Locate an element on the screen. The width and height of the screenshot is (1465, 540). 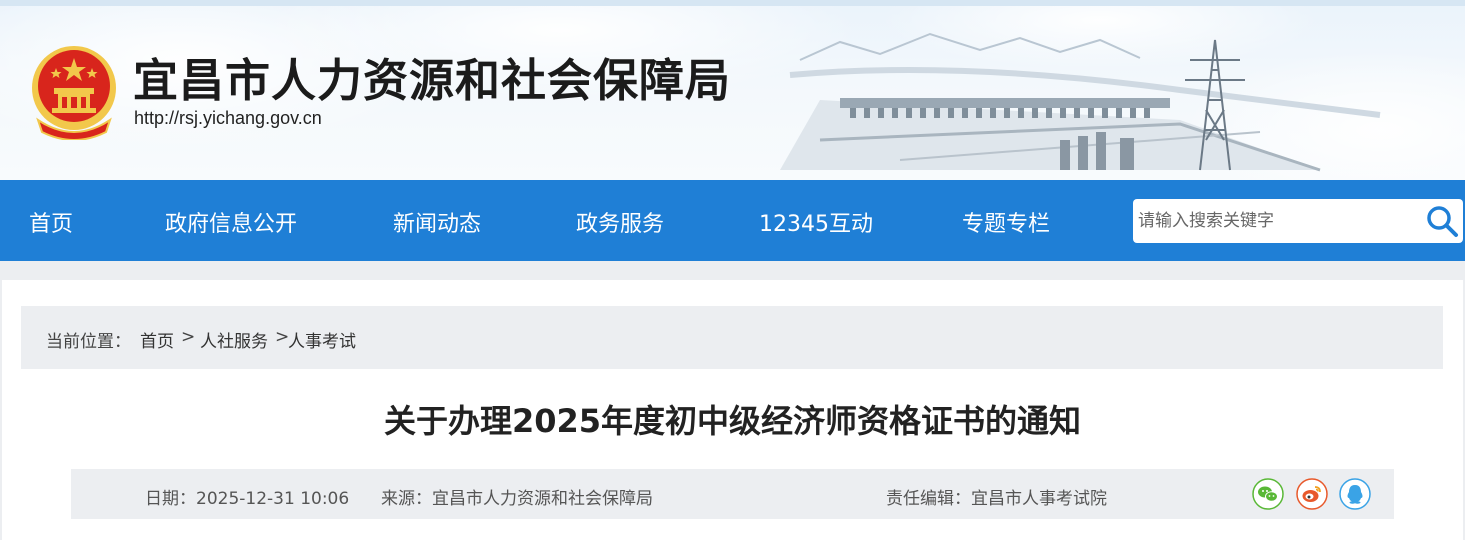
national-emblem-icon is located at coordinates (74, 93).